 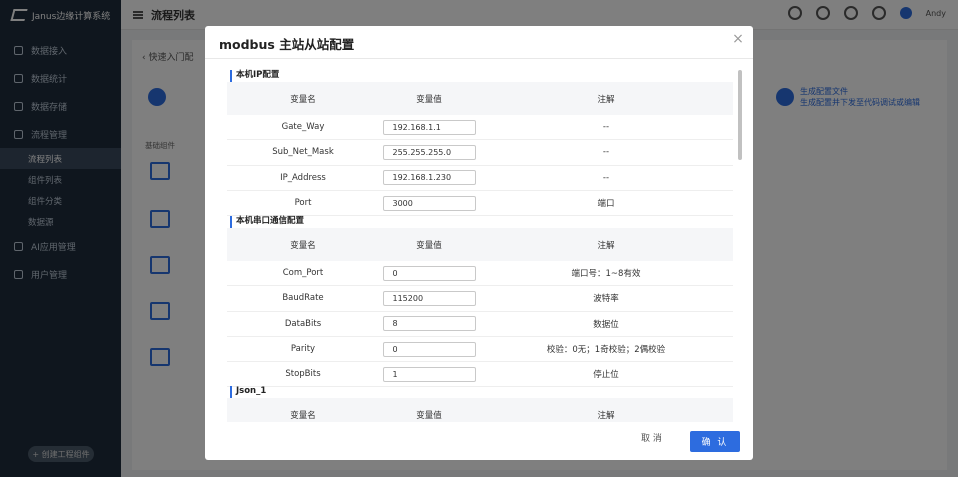 What do you see at coordinates (740, 115) in the screenshot?
I see `scrollbar-thumb` at bounding box center [740, 115].